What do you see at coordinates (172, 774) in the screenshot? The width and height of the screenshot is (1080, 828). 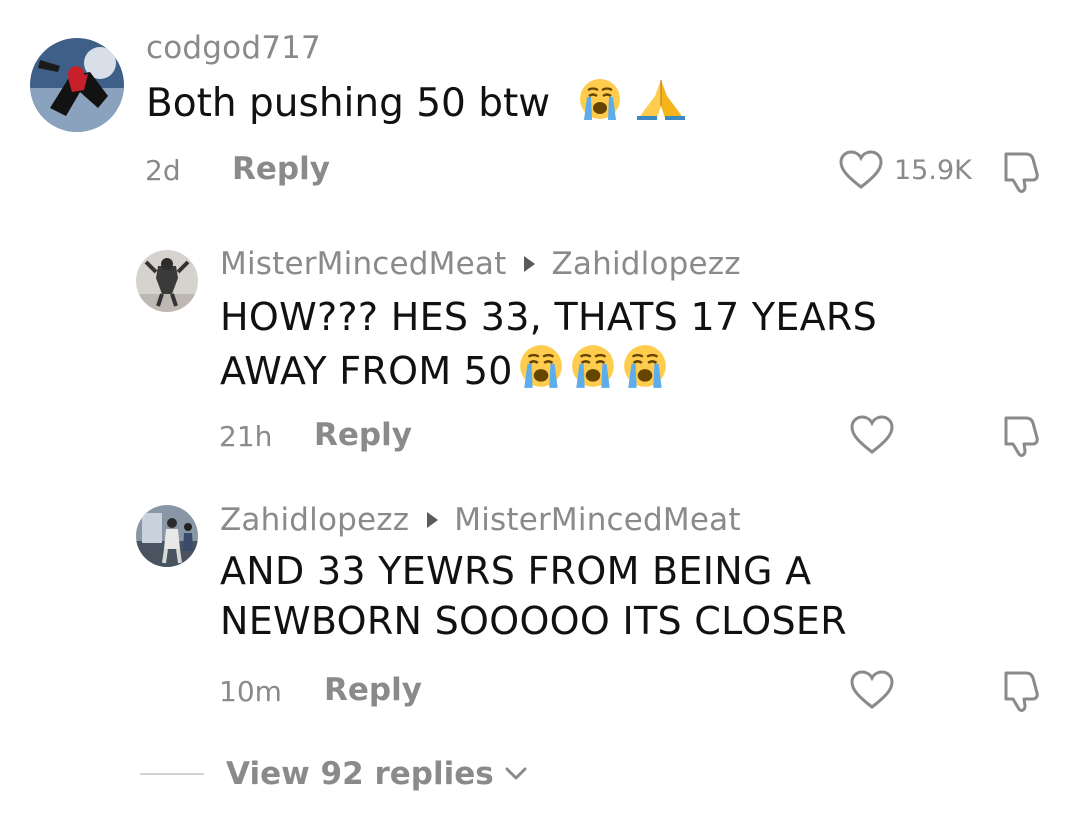 I see `divider-line` at bounding box center [172, 774].